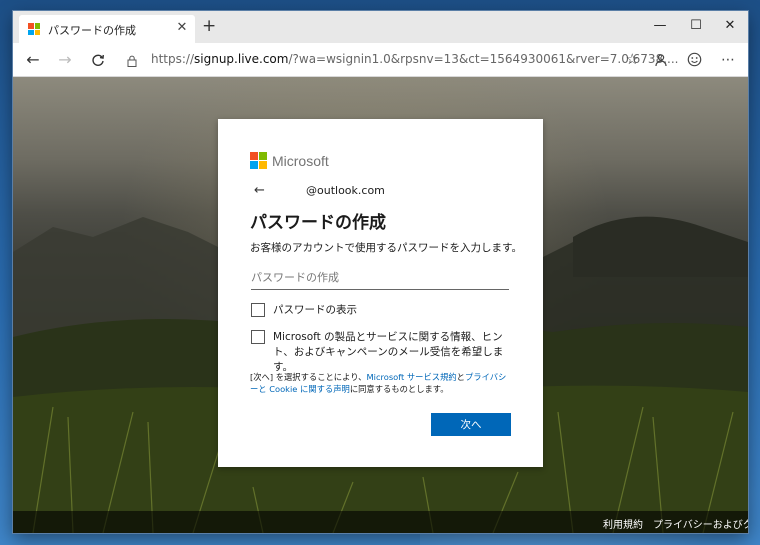 This screenshot has width=760, height=545. What do you see at coordinates (182, 27) in the screenshot?
I see `tab-close-icon: ✕` at bounding box center [182, 27].